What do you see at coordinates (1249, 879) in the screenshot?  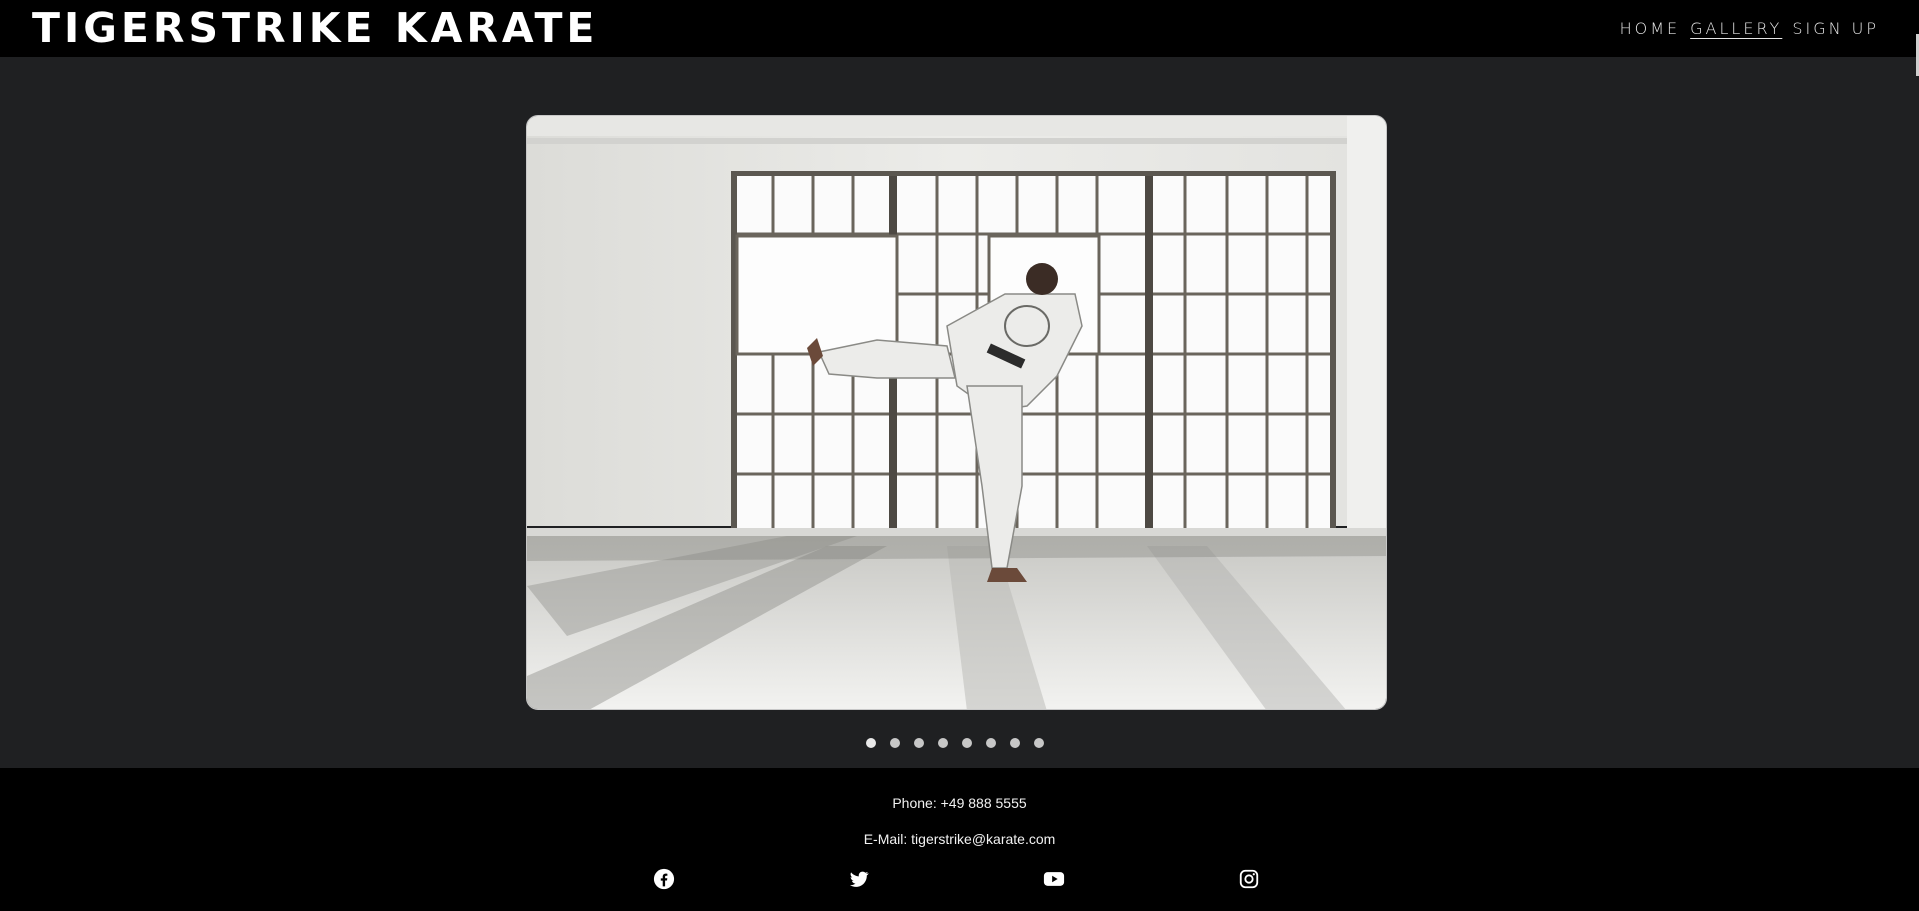 I see `instagram-icon` at bounding box center [1249, 879].